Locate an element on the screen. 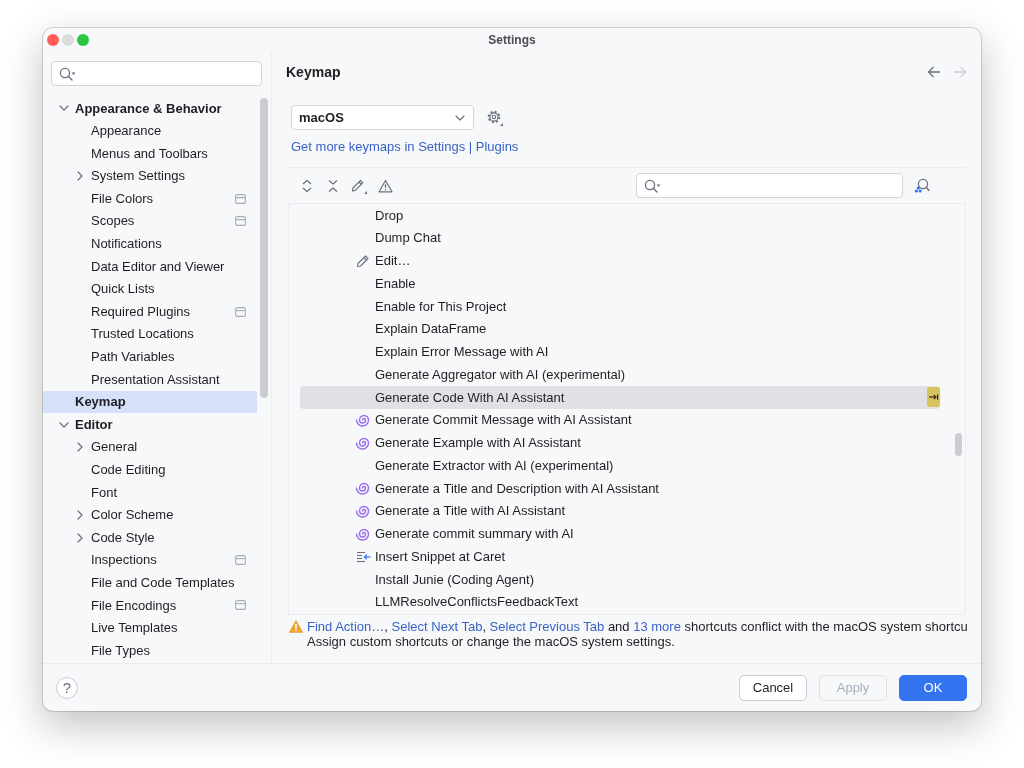 The image size is (1024, 768). gear-icon is located at coordinates (495, 117).